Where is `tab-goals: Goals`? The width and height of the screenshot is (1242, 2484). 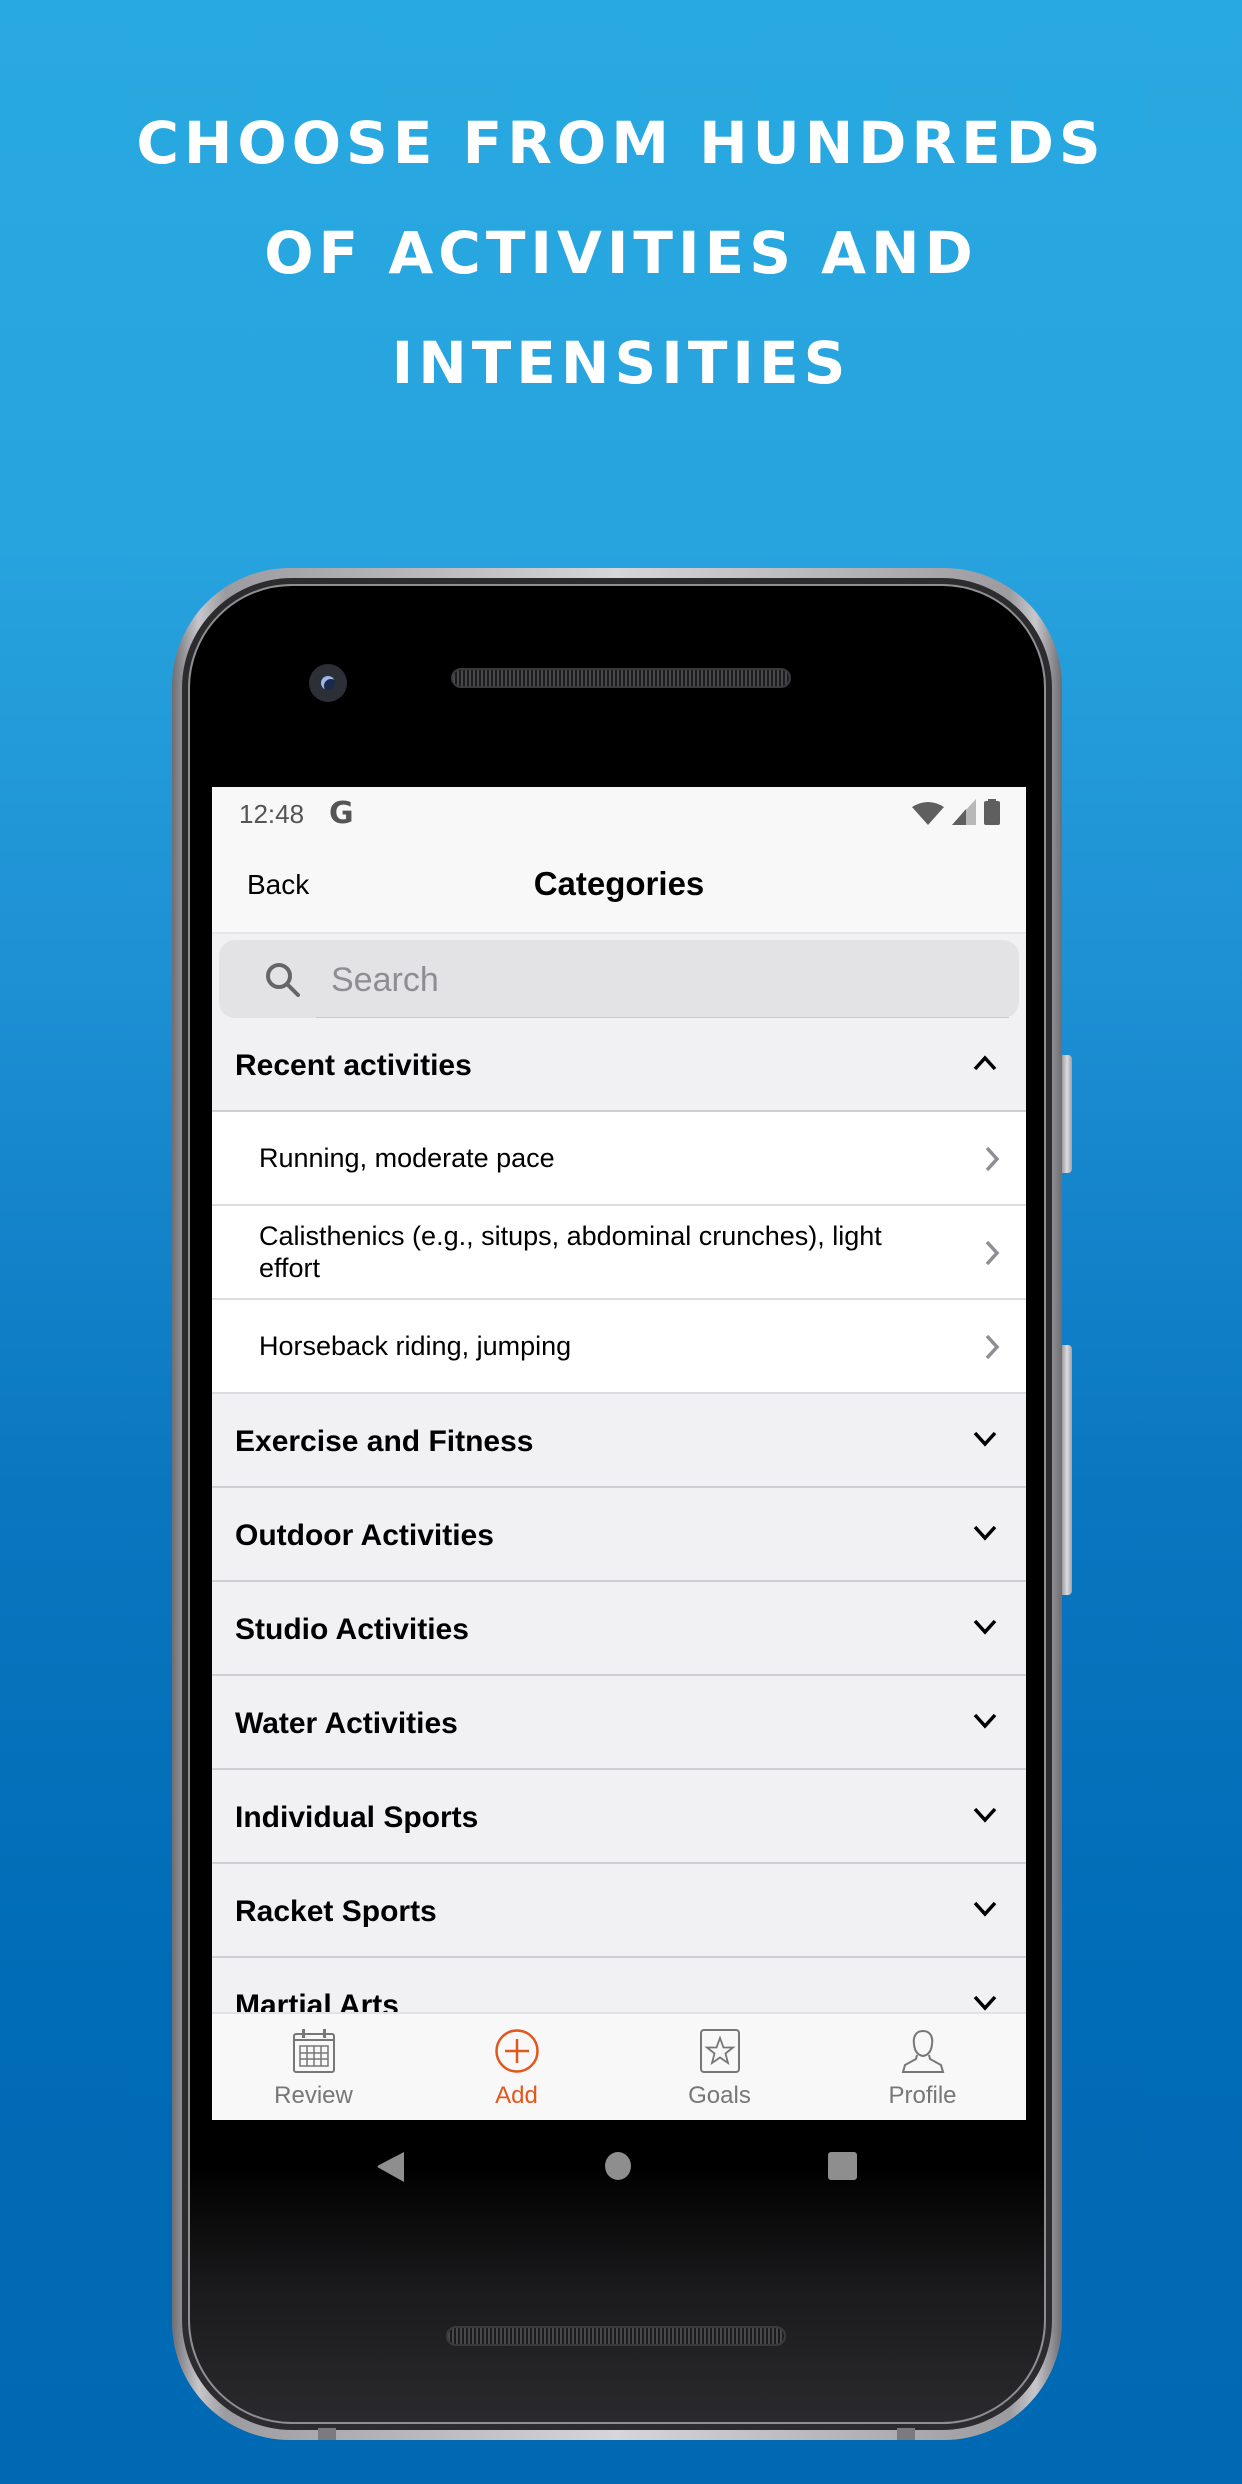
tab-goals: Goals is located at coordinates (719, 2067).